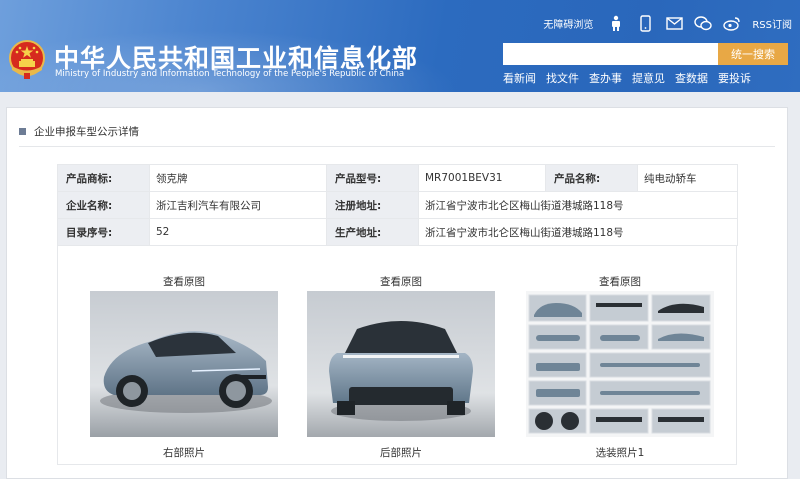 Image resolution: width=800 pixels, height=479 pixels. What do you see at coordinates (27, 60) in the screenshot?
I see `national-emblem-icon` at bounding box center [27, 60].